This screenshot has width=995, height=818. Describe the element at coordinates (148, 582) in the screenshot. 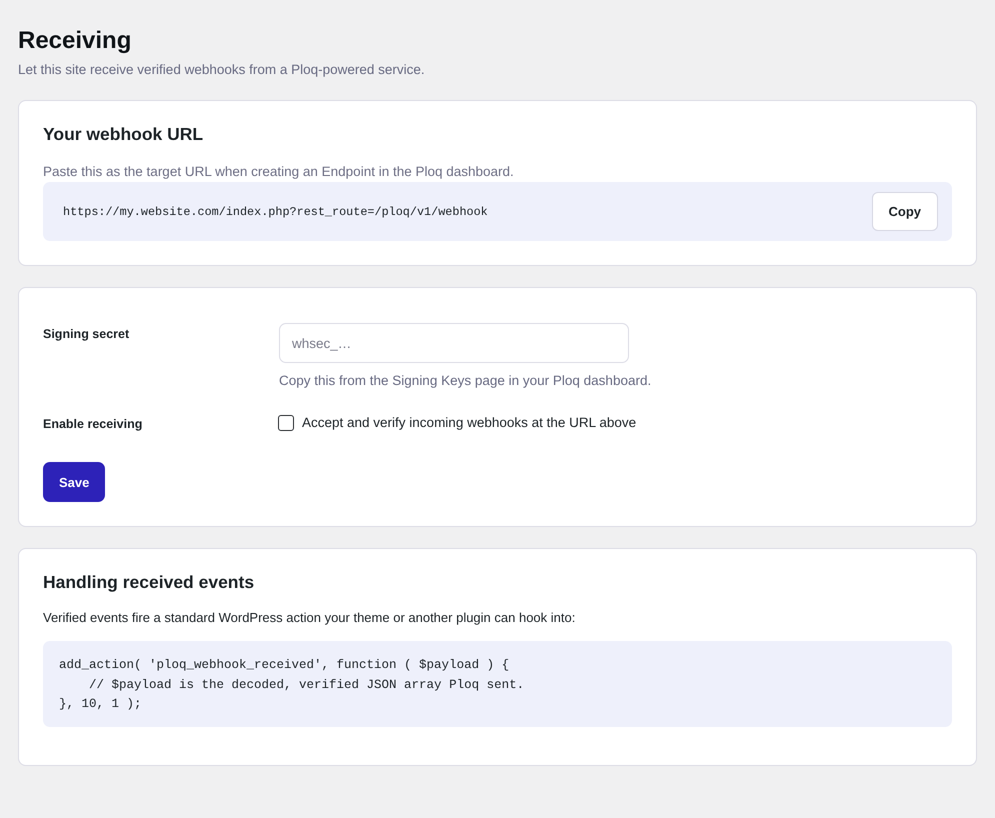

I see `card-heading: Handling received events` at that location.